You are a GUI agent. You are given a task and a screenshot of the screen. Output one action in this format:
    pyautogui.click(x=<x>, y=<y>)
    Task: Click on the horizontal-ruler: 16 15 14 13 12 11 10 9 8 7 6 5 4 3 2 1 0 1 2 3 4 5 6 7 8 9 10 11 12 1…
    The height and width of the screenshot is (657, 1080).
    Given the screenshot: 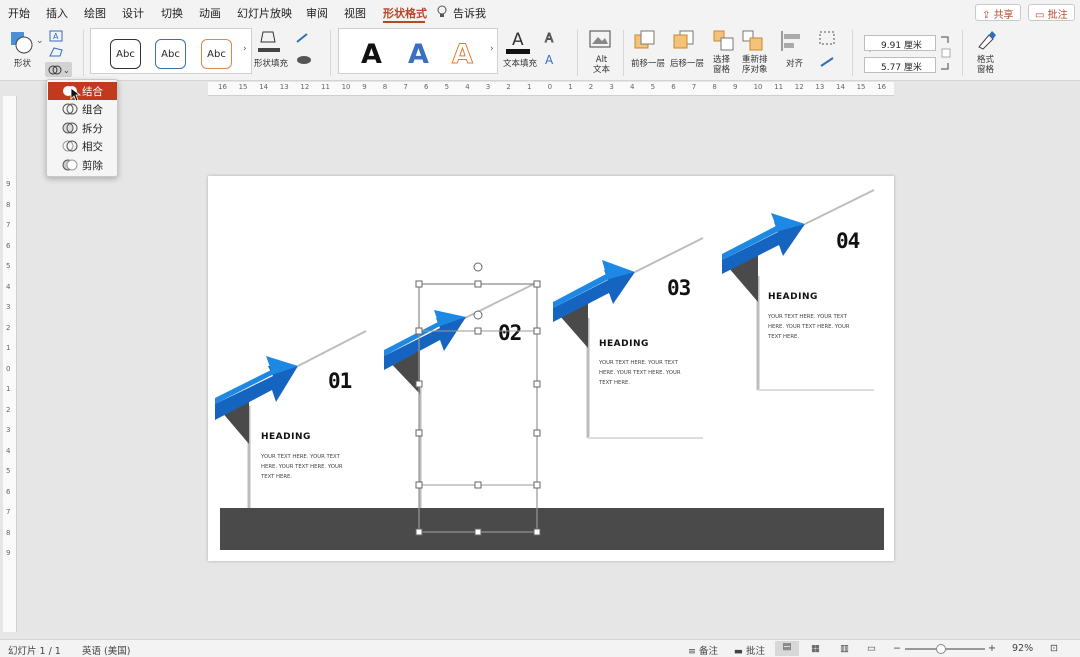 What is the action you would take?
    pyautogui.click(x=551, y=89)
    